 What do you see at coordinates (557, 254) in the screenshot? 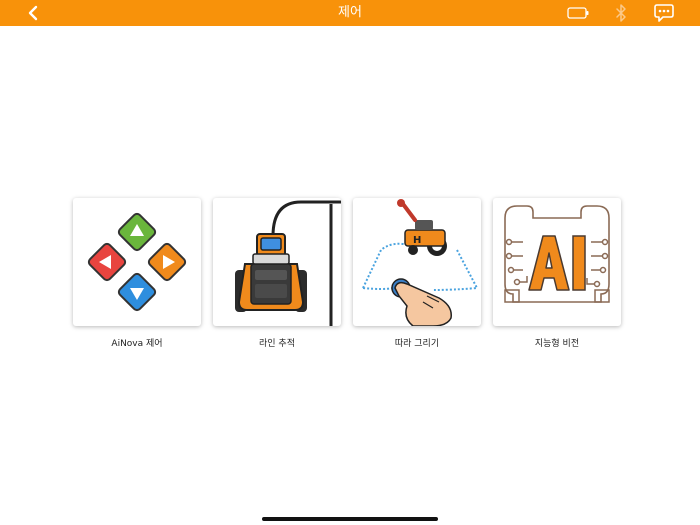
I see `ai-chip-icon` at bounding box center [557, 254].